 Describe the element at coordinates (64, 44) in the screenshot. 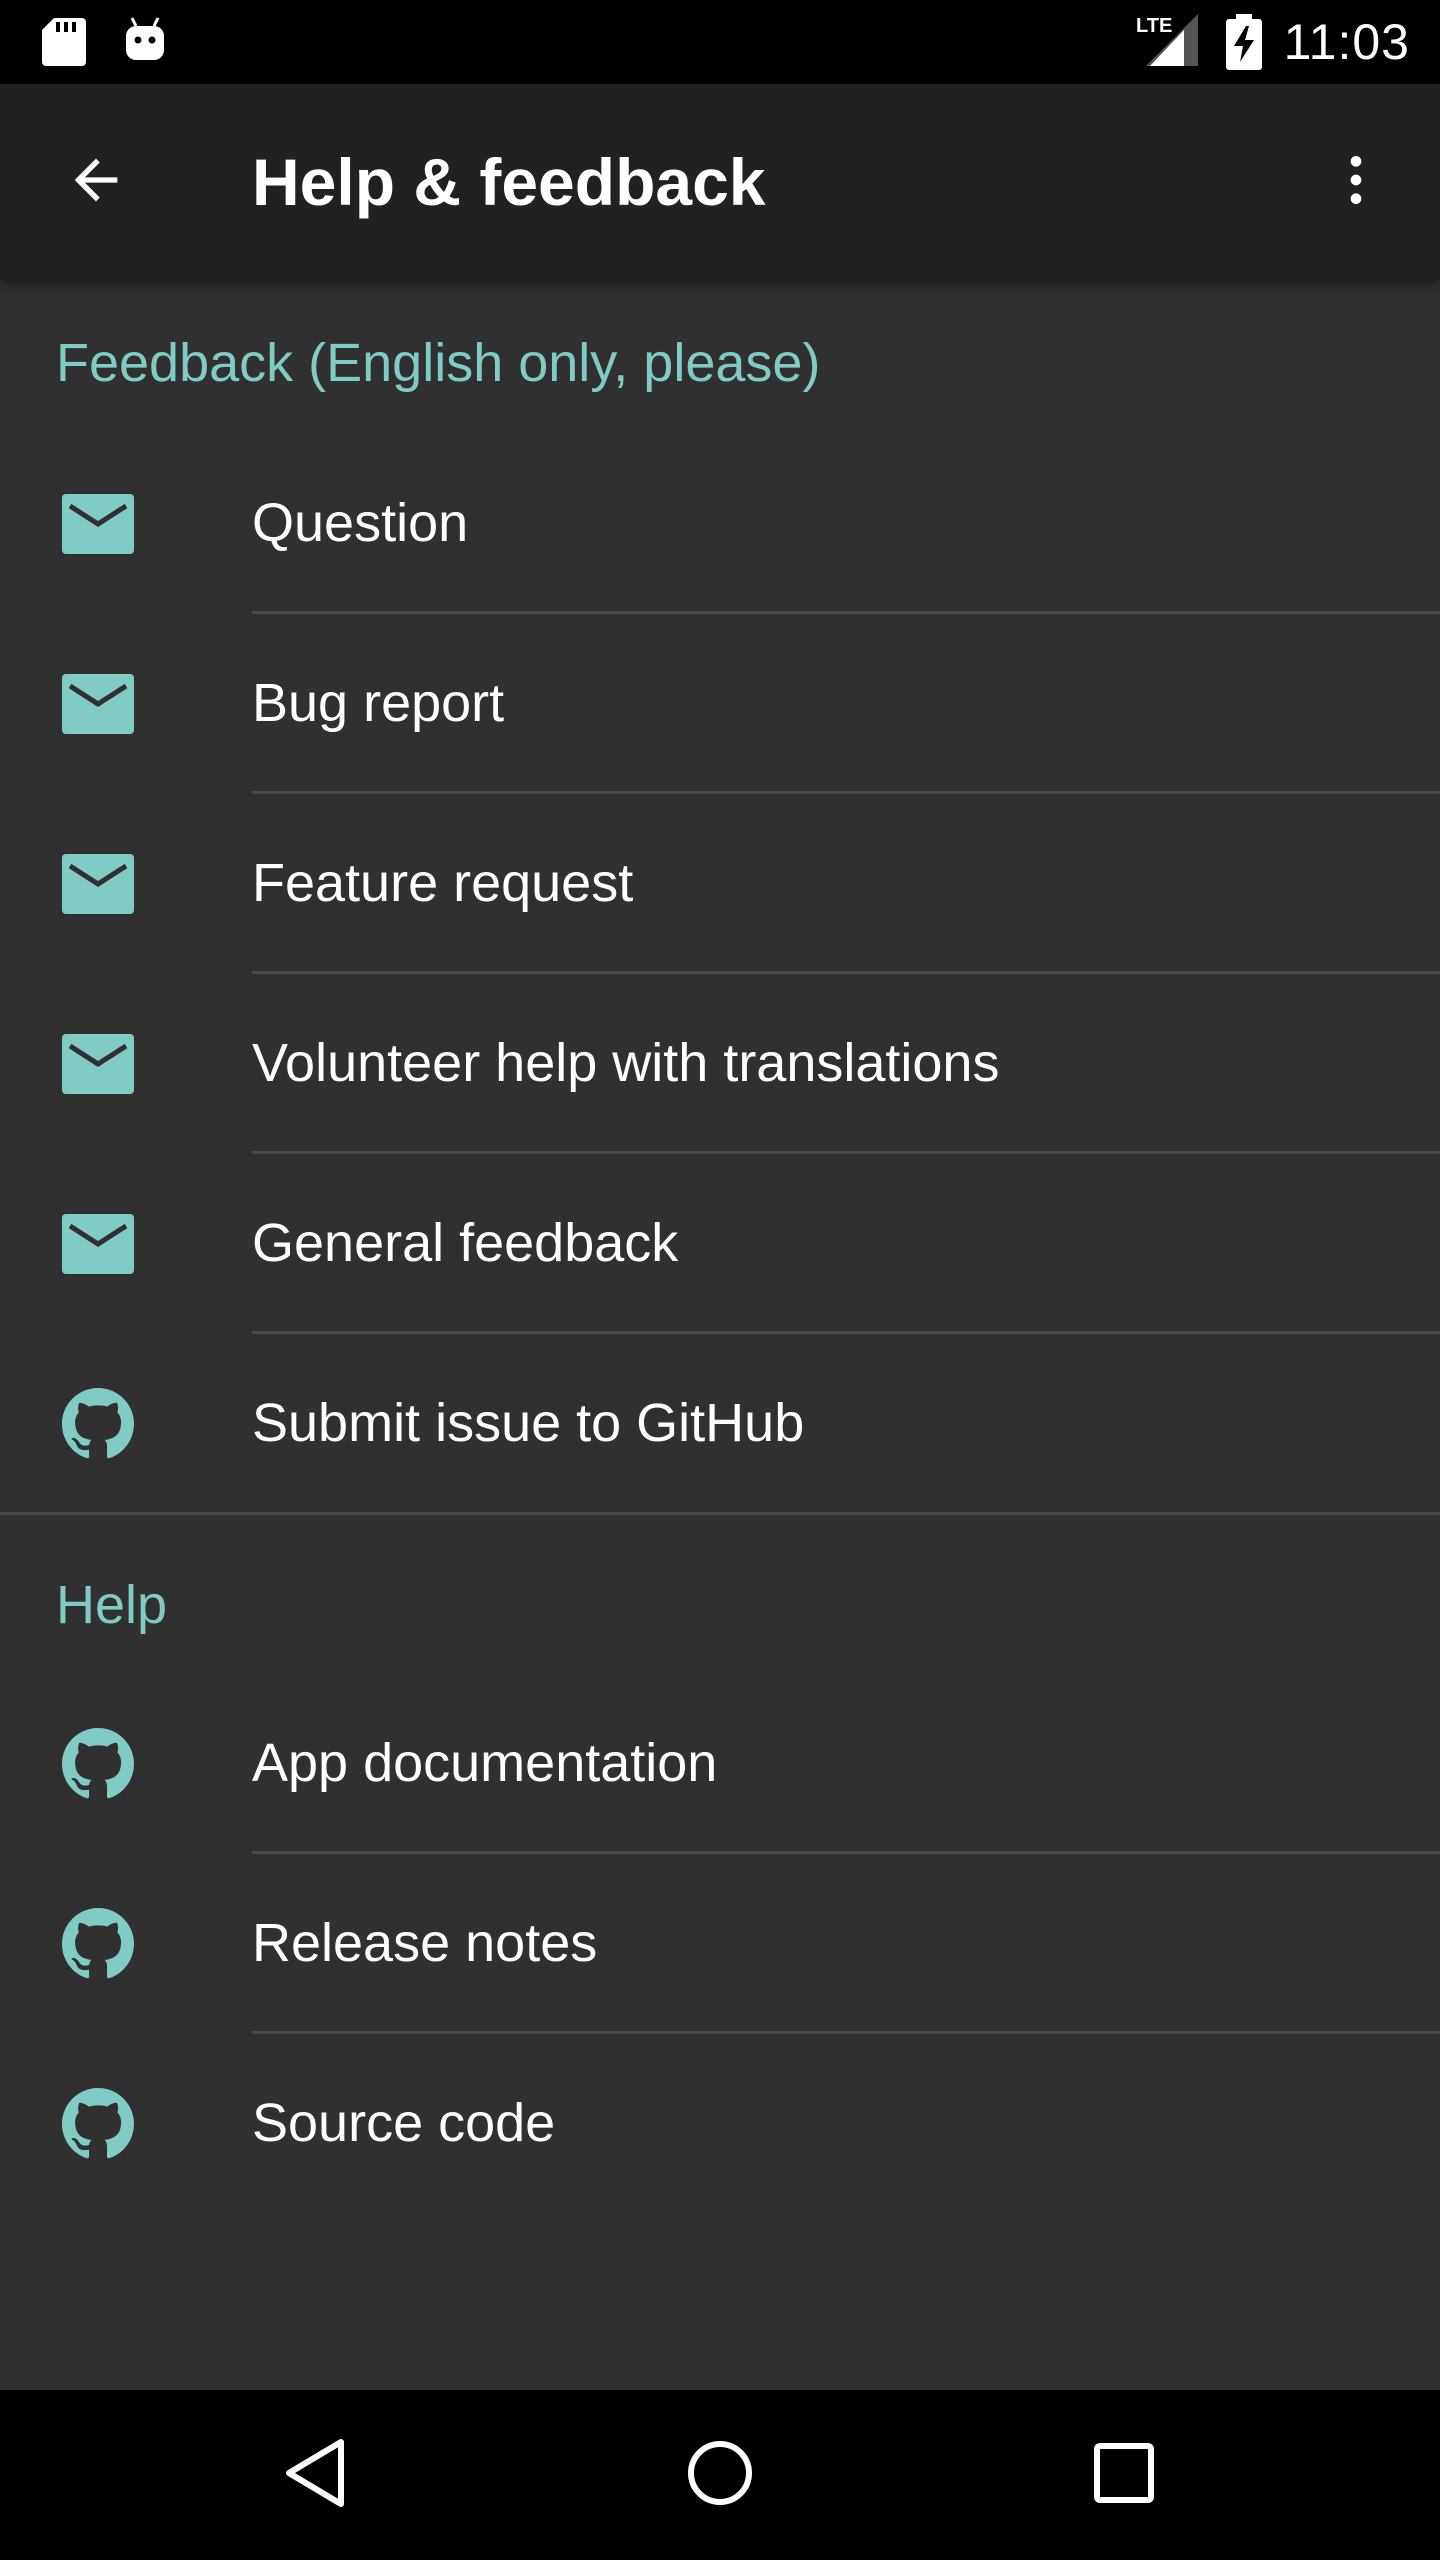

I see `sd-card-icon` at that location.